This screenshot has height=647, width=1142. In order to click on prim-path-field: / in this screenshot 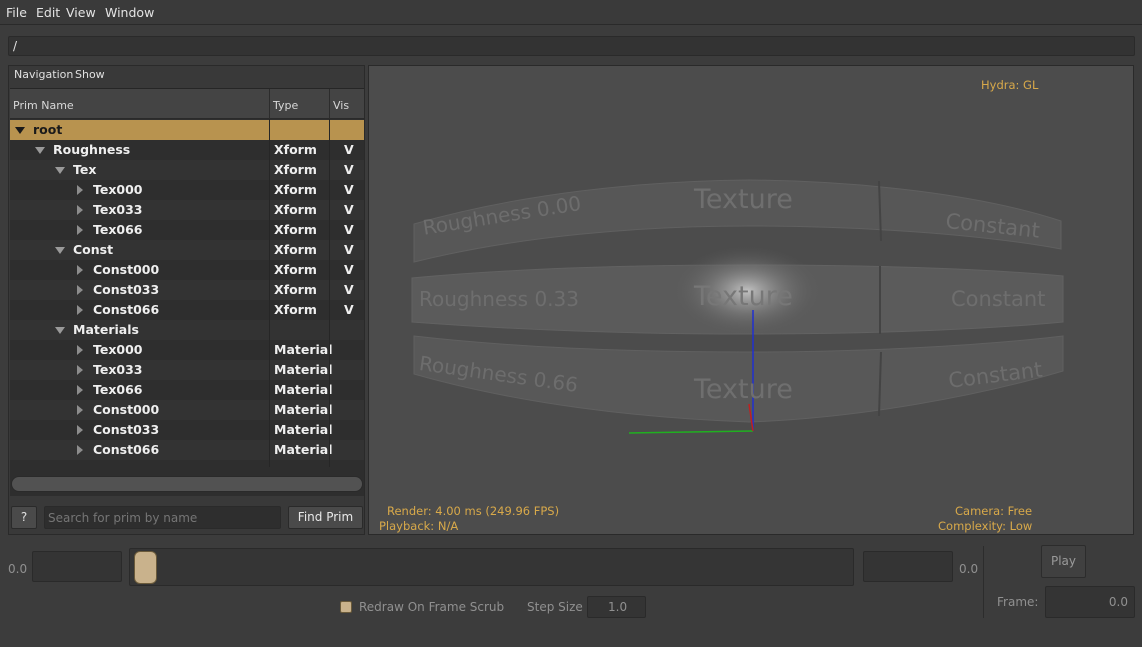, I will do `click(571, 46)`.